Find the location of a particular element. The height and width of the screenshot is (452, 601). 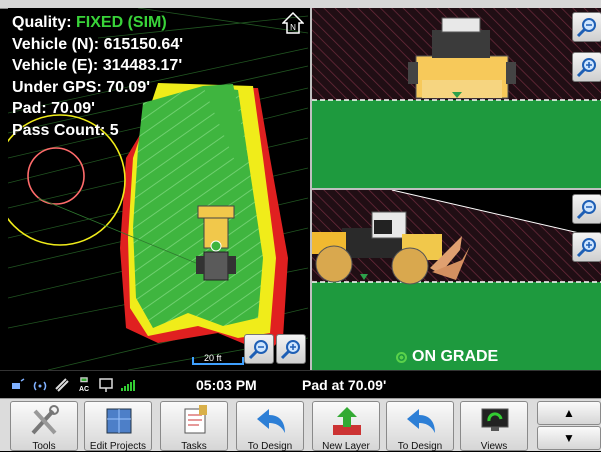

tasks-button: Tasks is located at coordinates (194, 426).